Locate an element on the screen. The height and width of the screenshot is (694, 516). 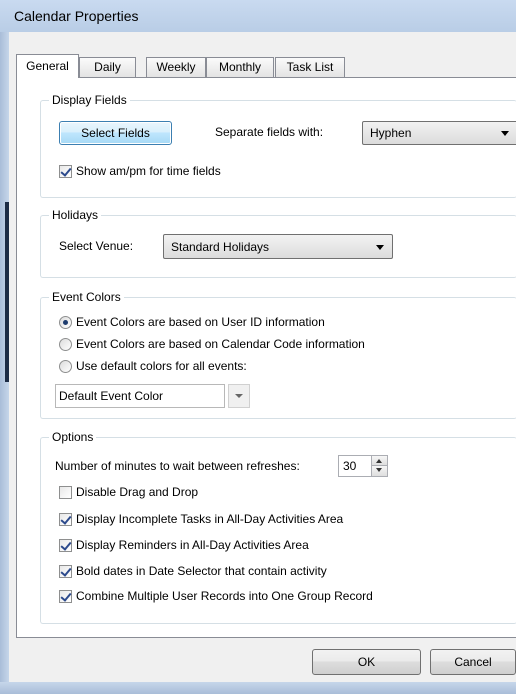
window-title: Calendar Properties is located at coordinates (76, 16).